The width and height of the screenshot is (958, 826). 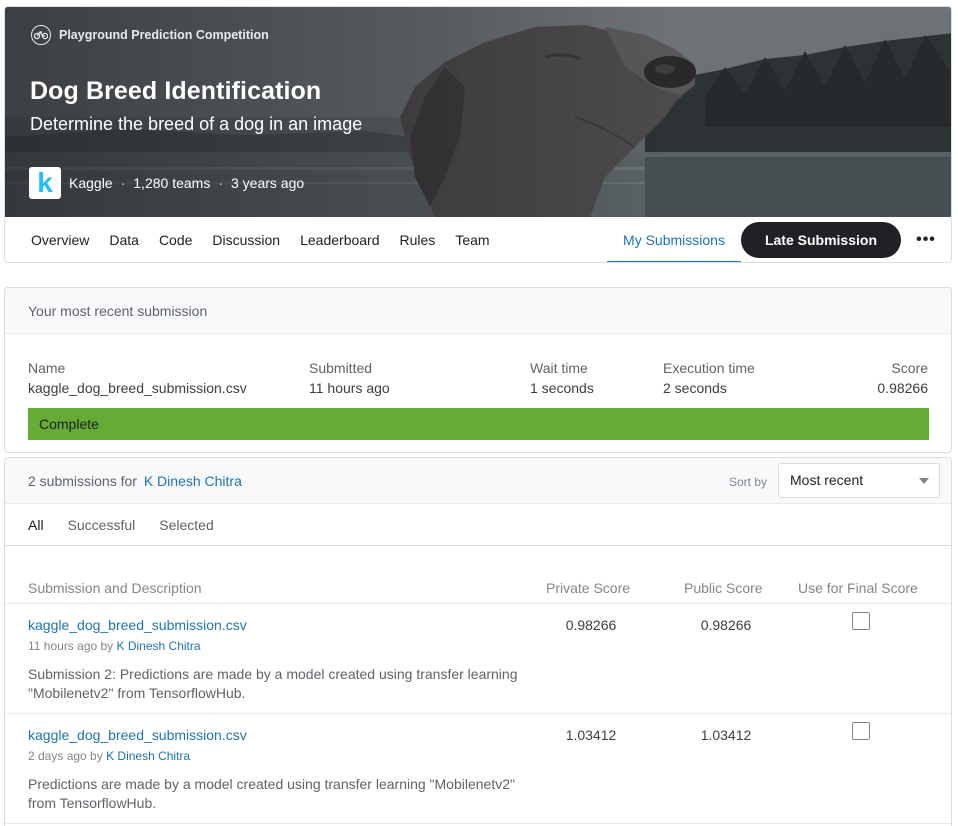 What do you see at coordinates (193, 481) in the screenshot?
I see `user-link: K Dinesh Chitra` at bounding box center [193, 481].